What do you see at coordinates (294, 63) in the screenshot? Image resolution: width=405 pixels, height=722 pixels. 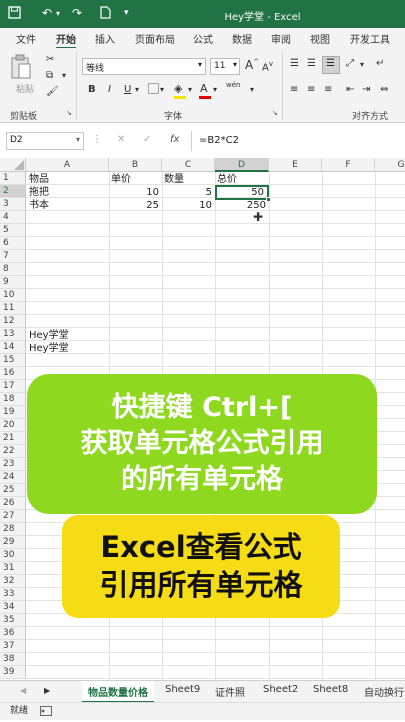 I see `align-top-icon: ☰` at bounding box center [294, 63].